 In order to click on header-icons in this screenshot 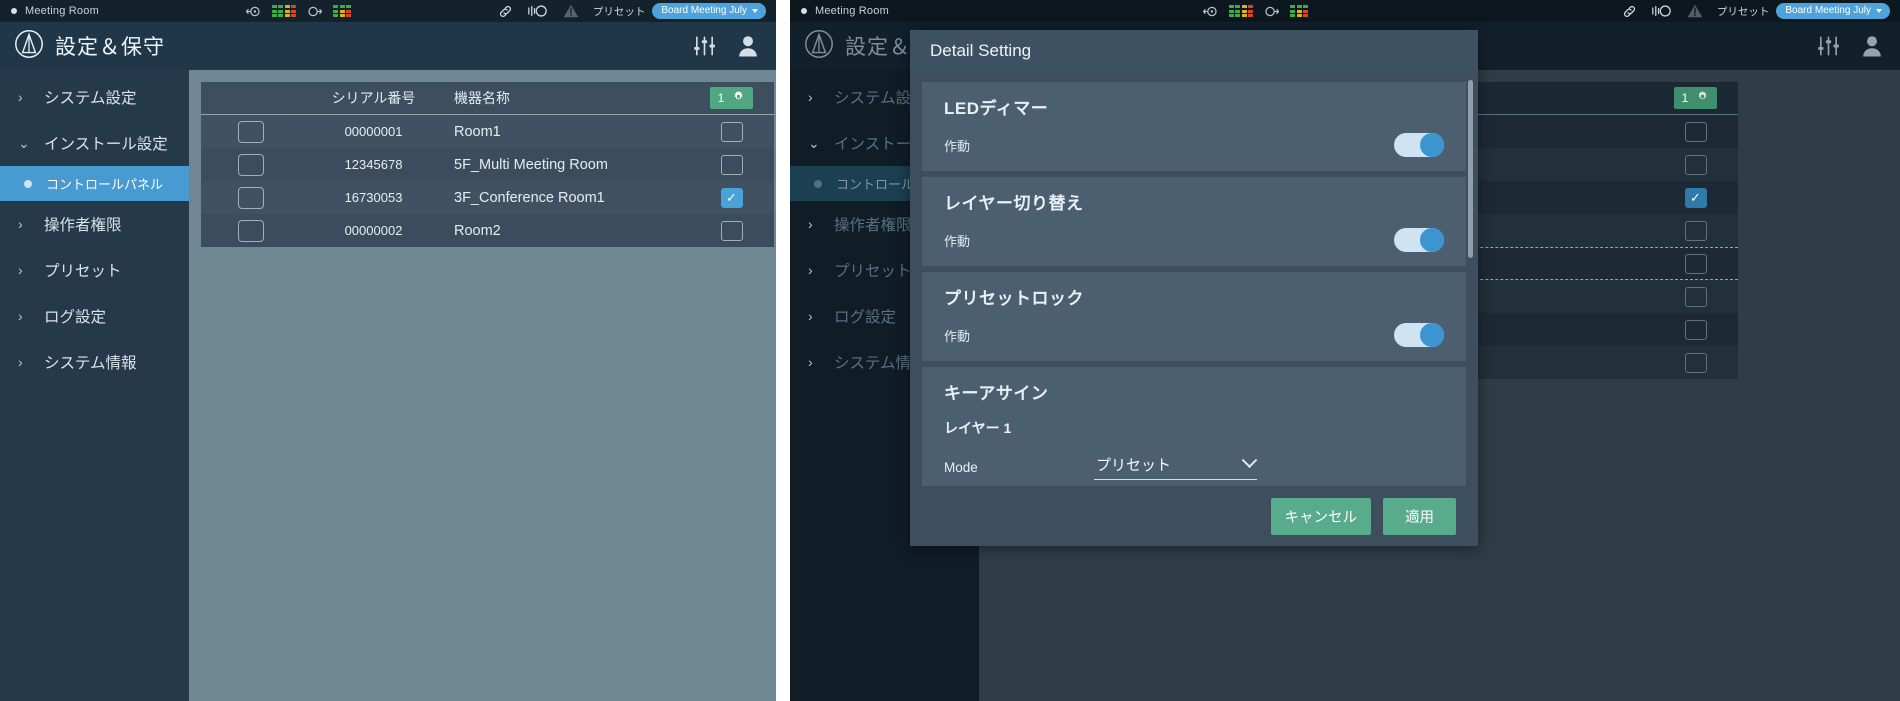, I will do `click(1849, 46)`.